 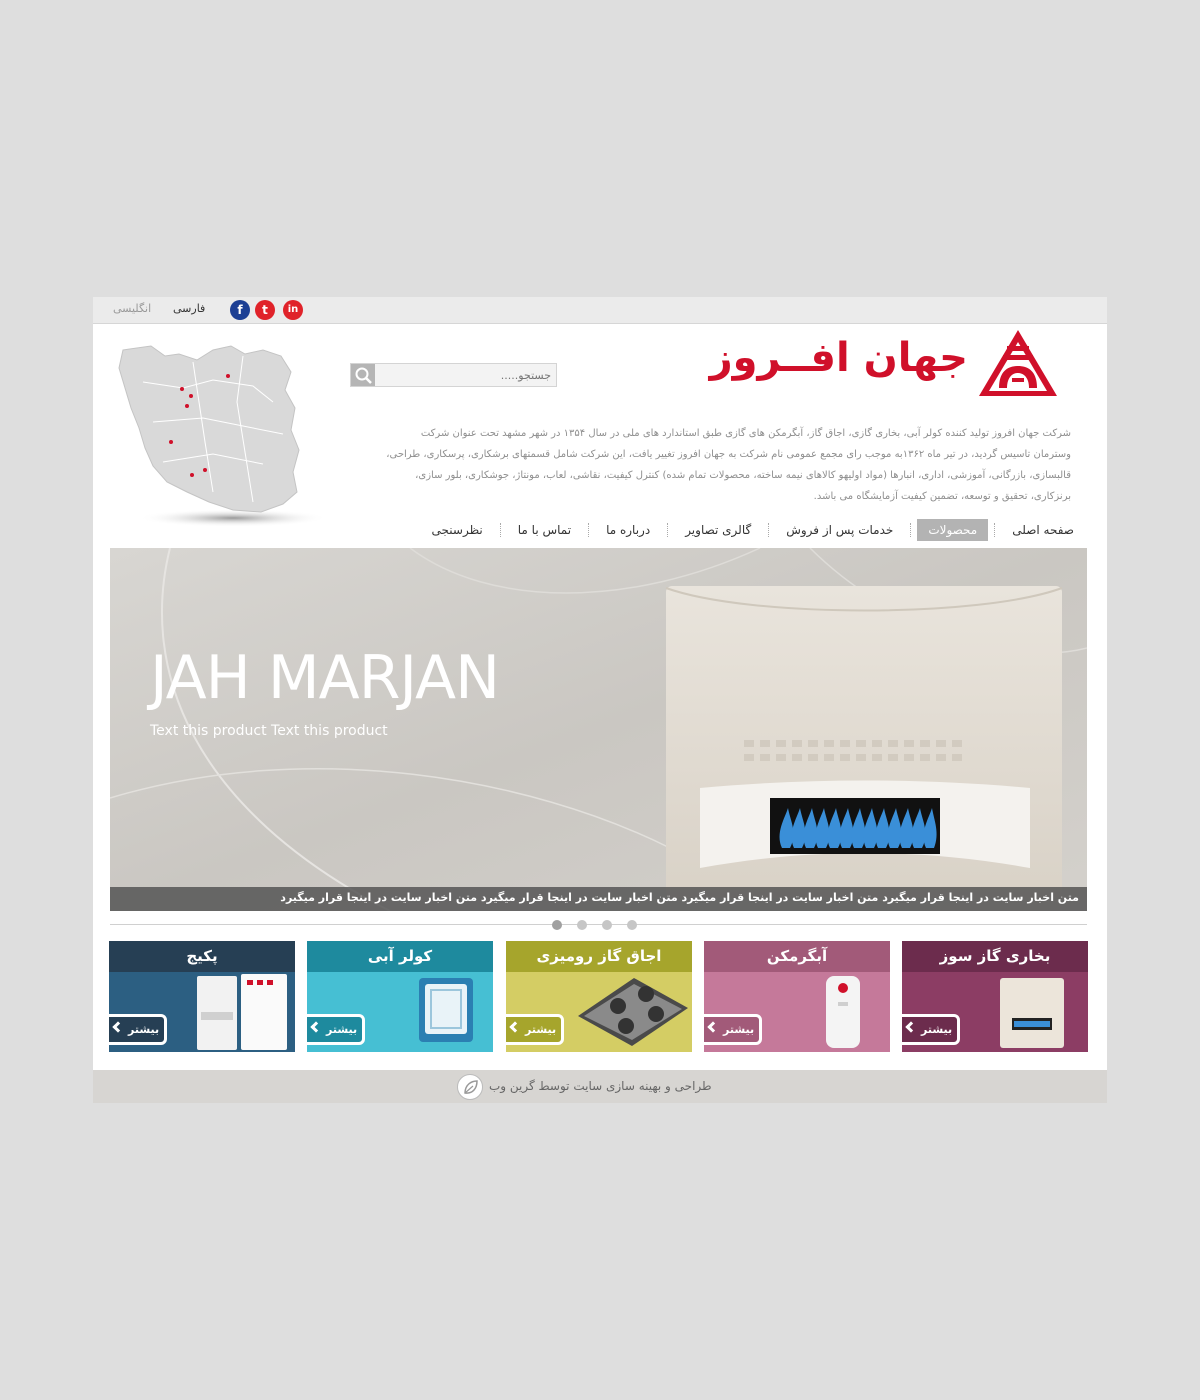 I want to click on nav-item-about: درباره ما, so click(x=628, y=530).